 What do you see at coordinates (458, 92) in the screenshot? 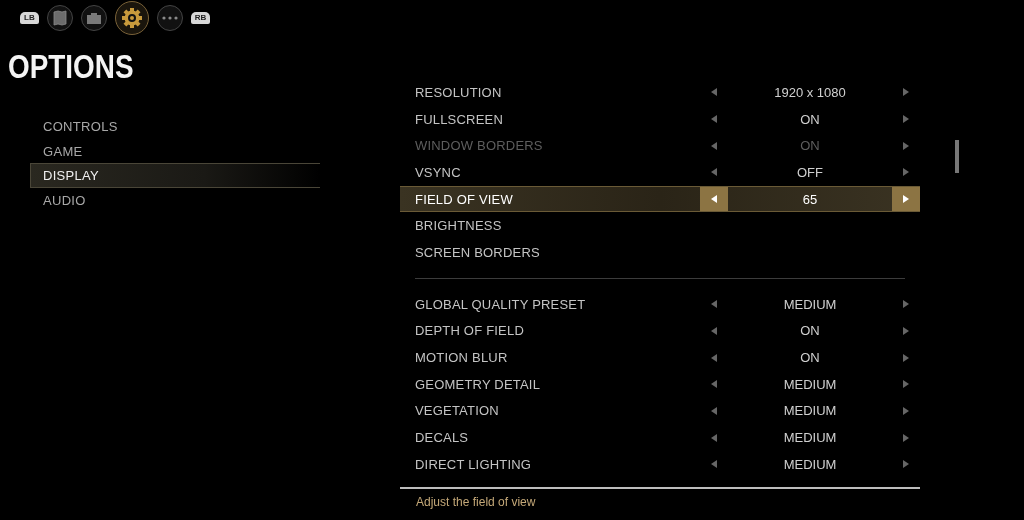
I see `setting-label: RESOLUTION` at bounding box center [458, 92].